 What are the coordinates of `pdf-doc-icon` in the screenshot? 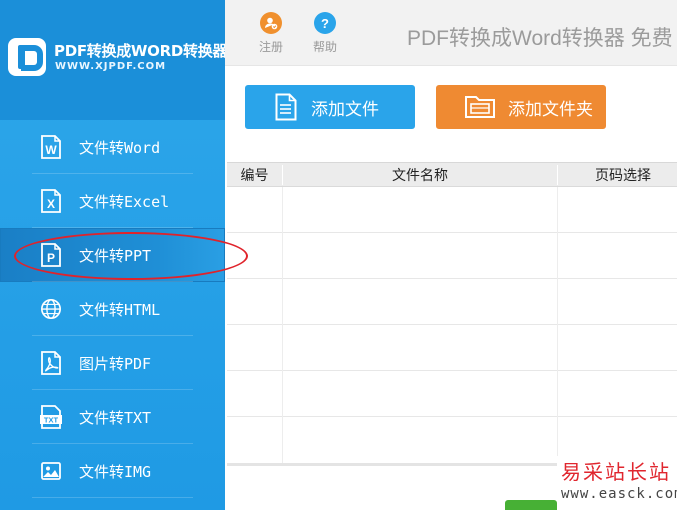 It's located at (51, 363).